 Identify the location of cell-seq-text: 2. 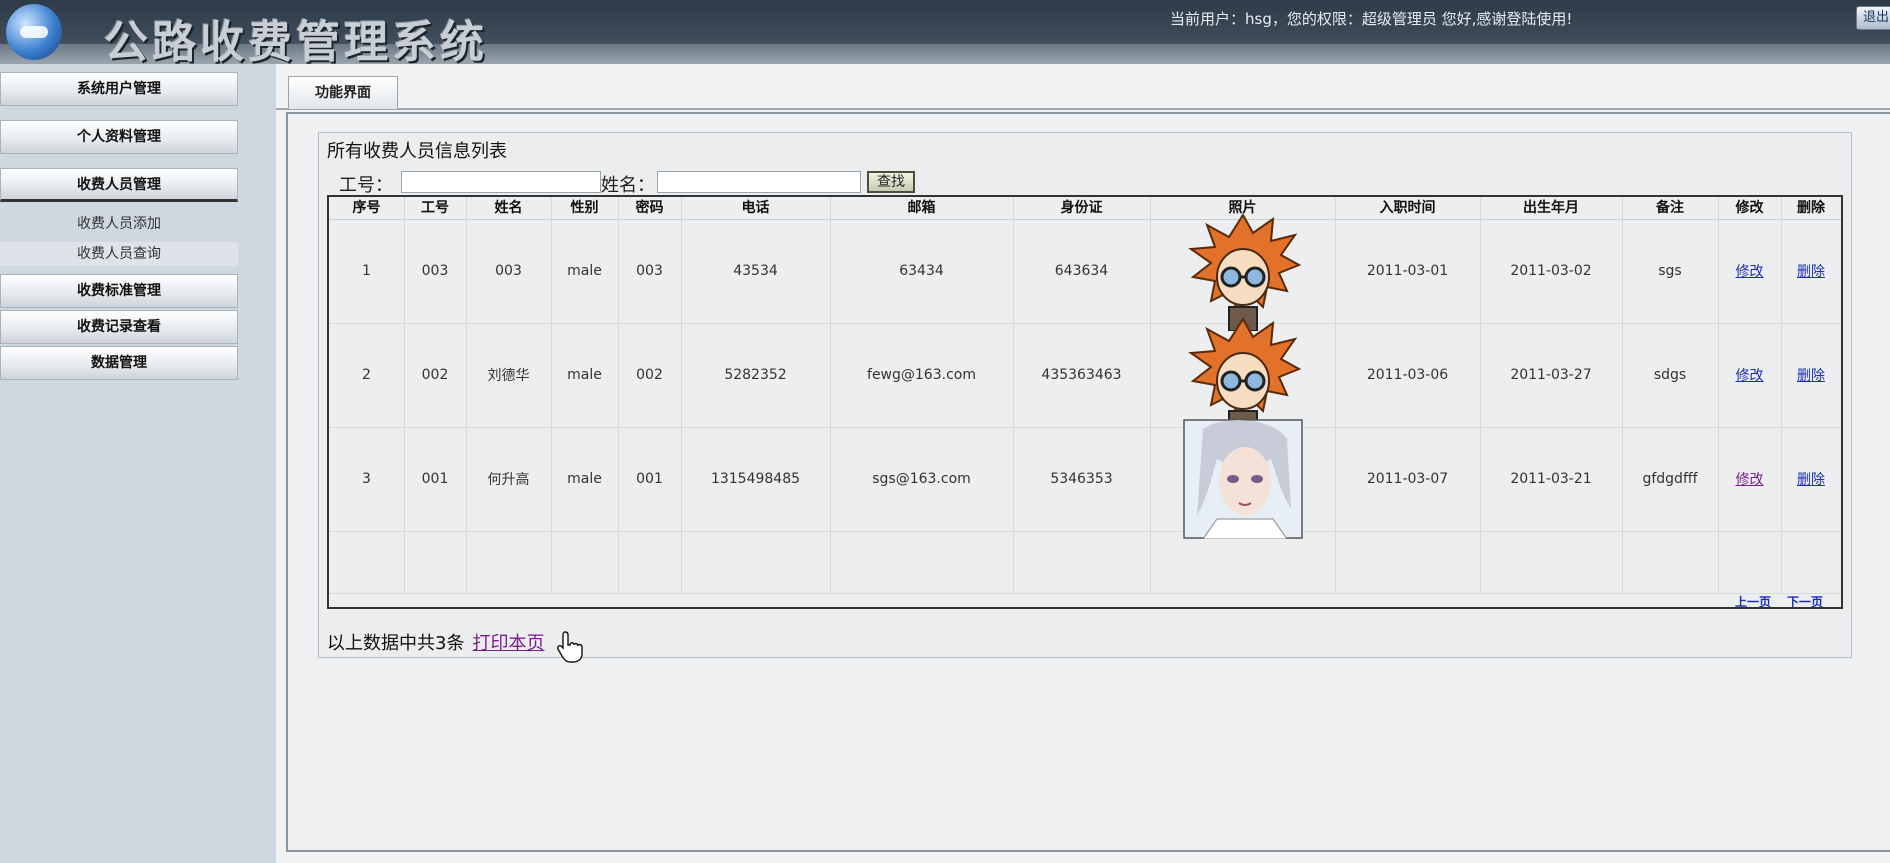
(366, 375).